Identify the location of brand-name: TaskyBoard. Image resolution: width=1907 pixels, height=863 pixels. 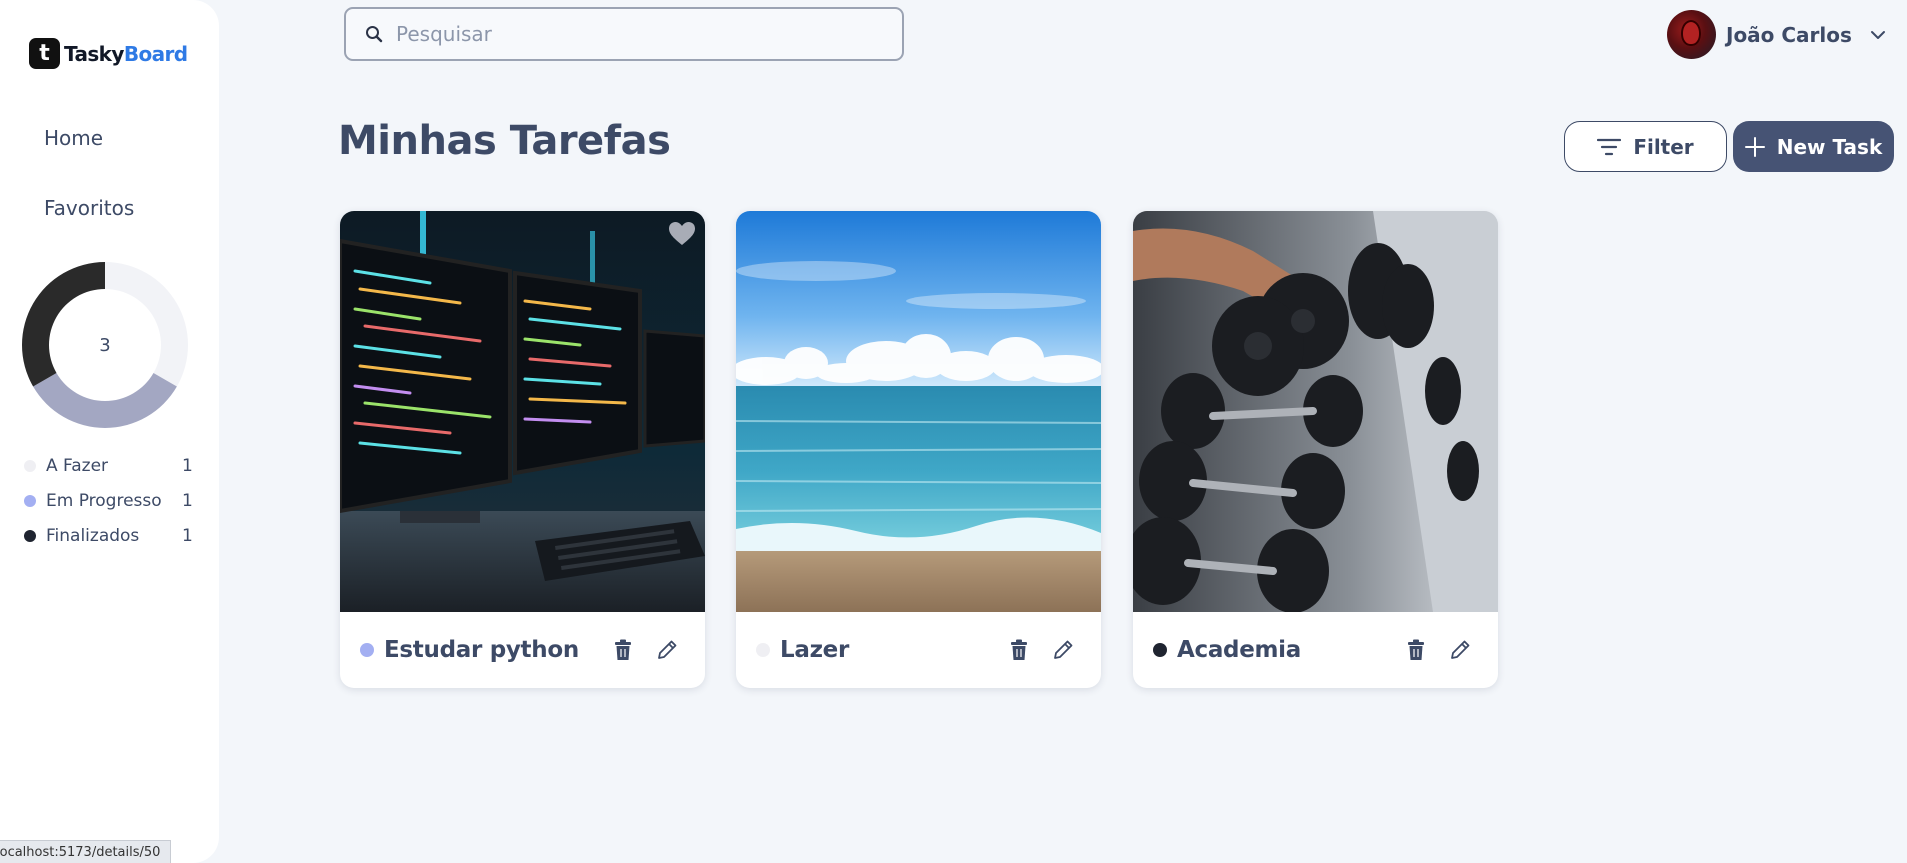
(126, 53).